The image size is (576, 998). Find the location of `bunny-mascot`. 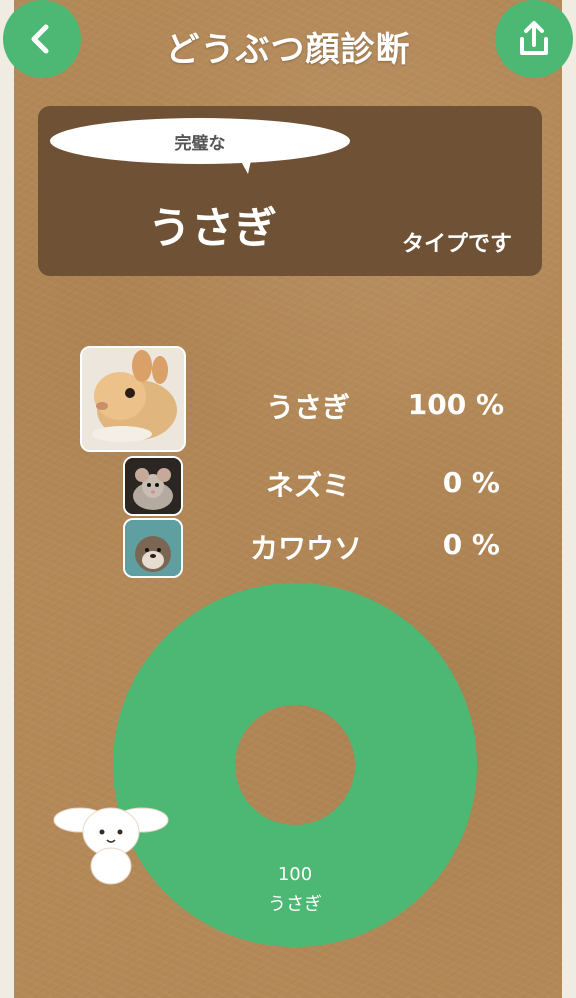

bunny-mascot is located at coordinates (112, 840).